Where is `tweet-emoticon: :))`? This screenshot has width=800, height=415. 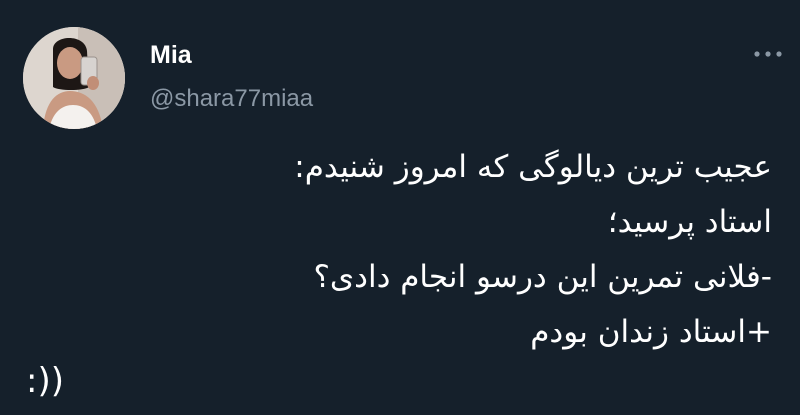 tweet-emoticon: :)) is located at coordinates (45, 381).